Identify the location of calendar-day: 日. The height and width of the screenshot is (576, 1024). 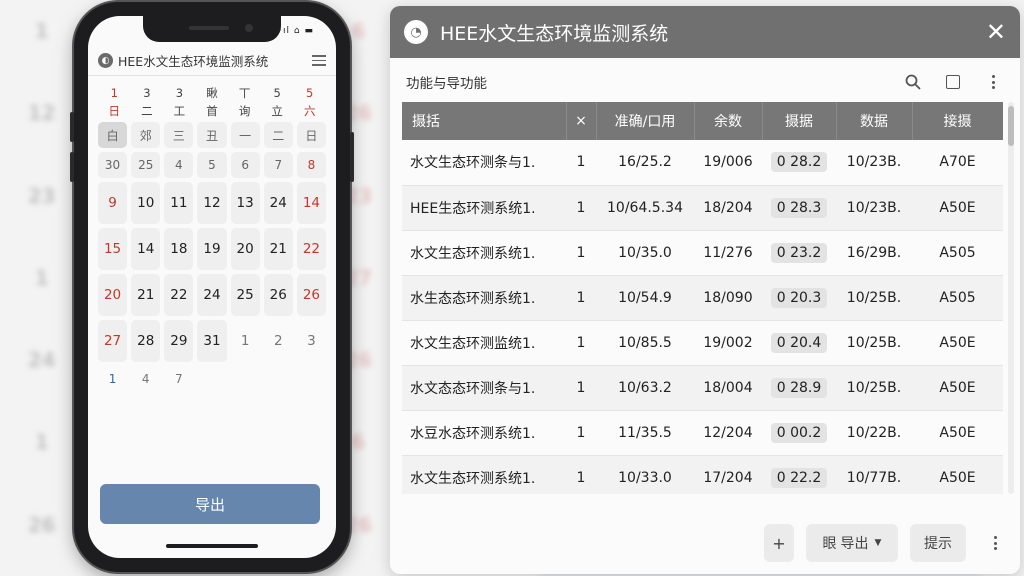
(311, 135).